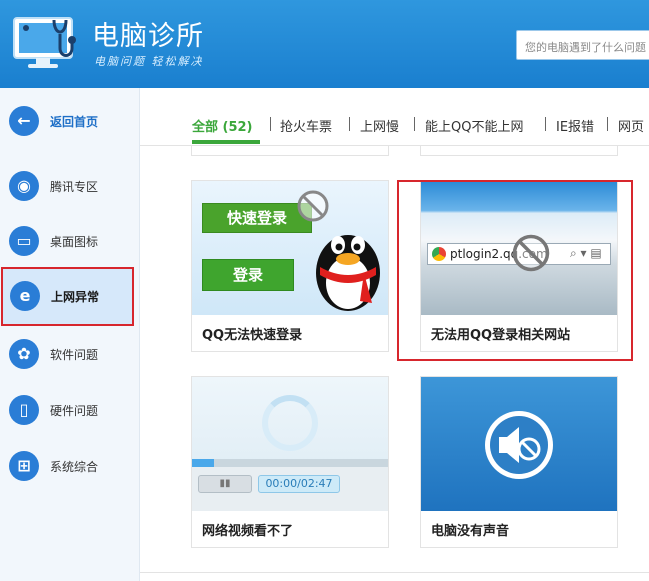 This screenshot has height=581, width=649. I want to click on bottom-divider, so click(394, 572).